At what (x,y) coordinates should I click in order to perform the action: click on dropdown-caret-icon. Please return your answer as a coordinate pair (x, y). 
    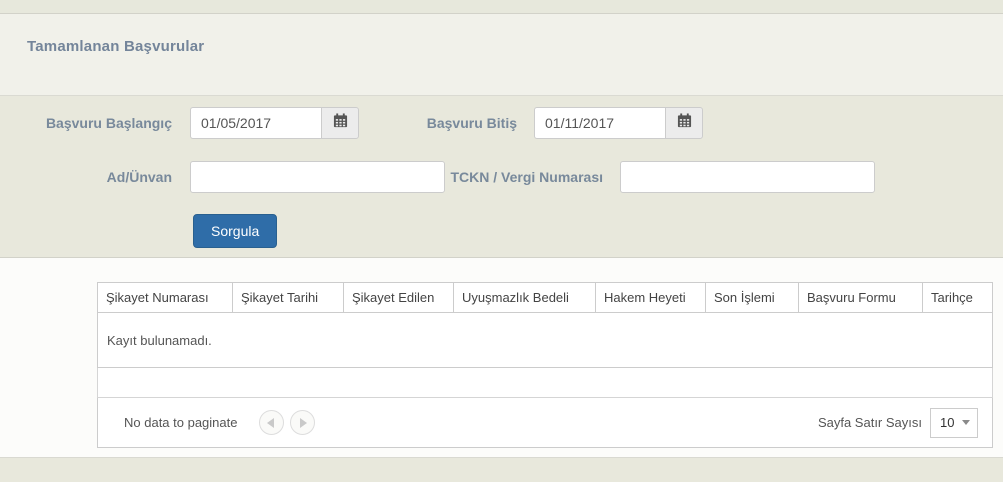
    Looking at the image, I should click on (966, 422).